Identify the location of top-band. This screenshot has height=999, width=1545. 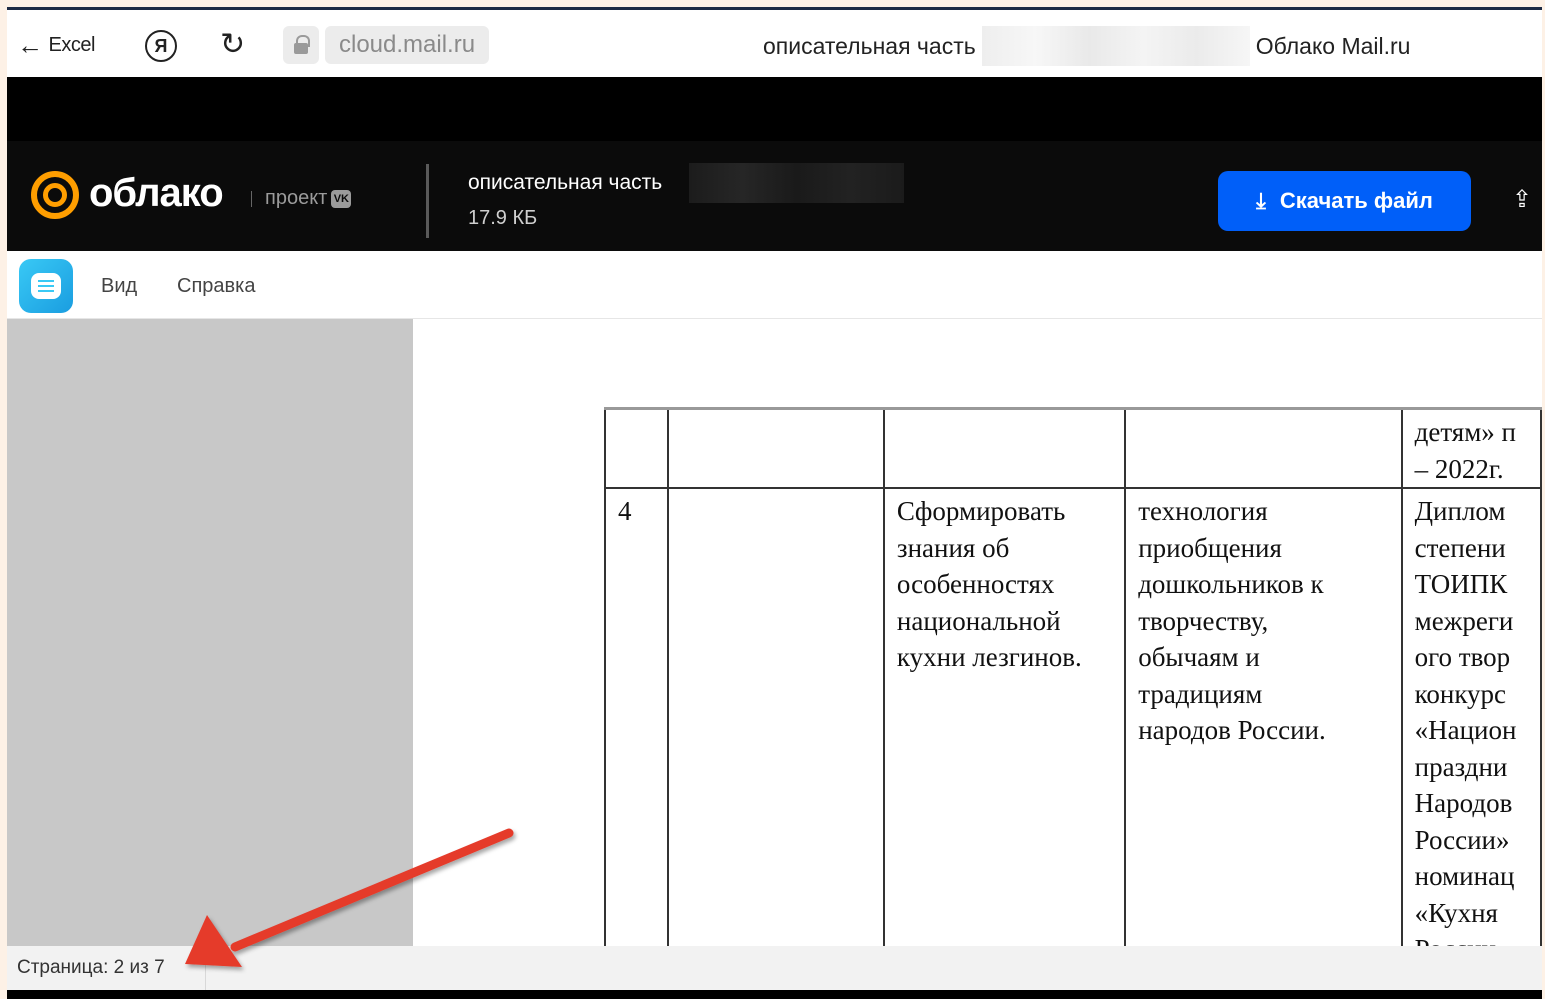
(774, 109).